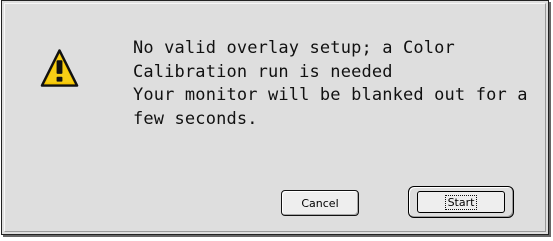 Image resolution: width=553 pixels, height=241 pixels. Describe the element at coordinates (263, 71) in the screenshot. I see `message-line-2: Calibration run is needed` at that location.